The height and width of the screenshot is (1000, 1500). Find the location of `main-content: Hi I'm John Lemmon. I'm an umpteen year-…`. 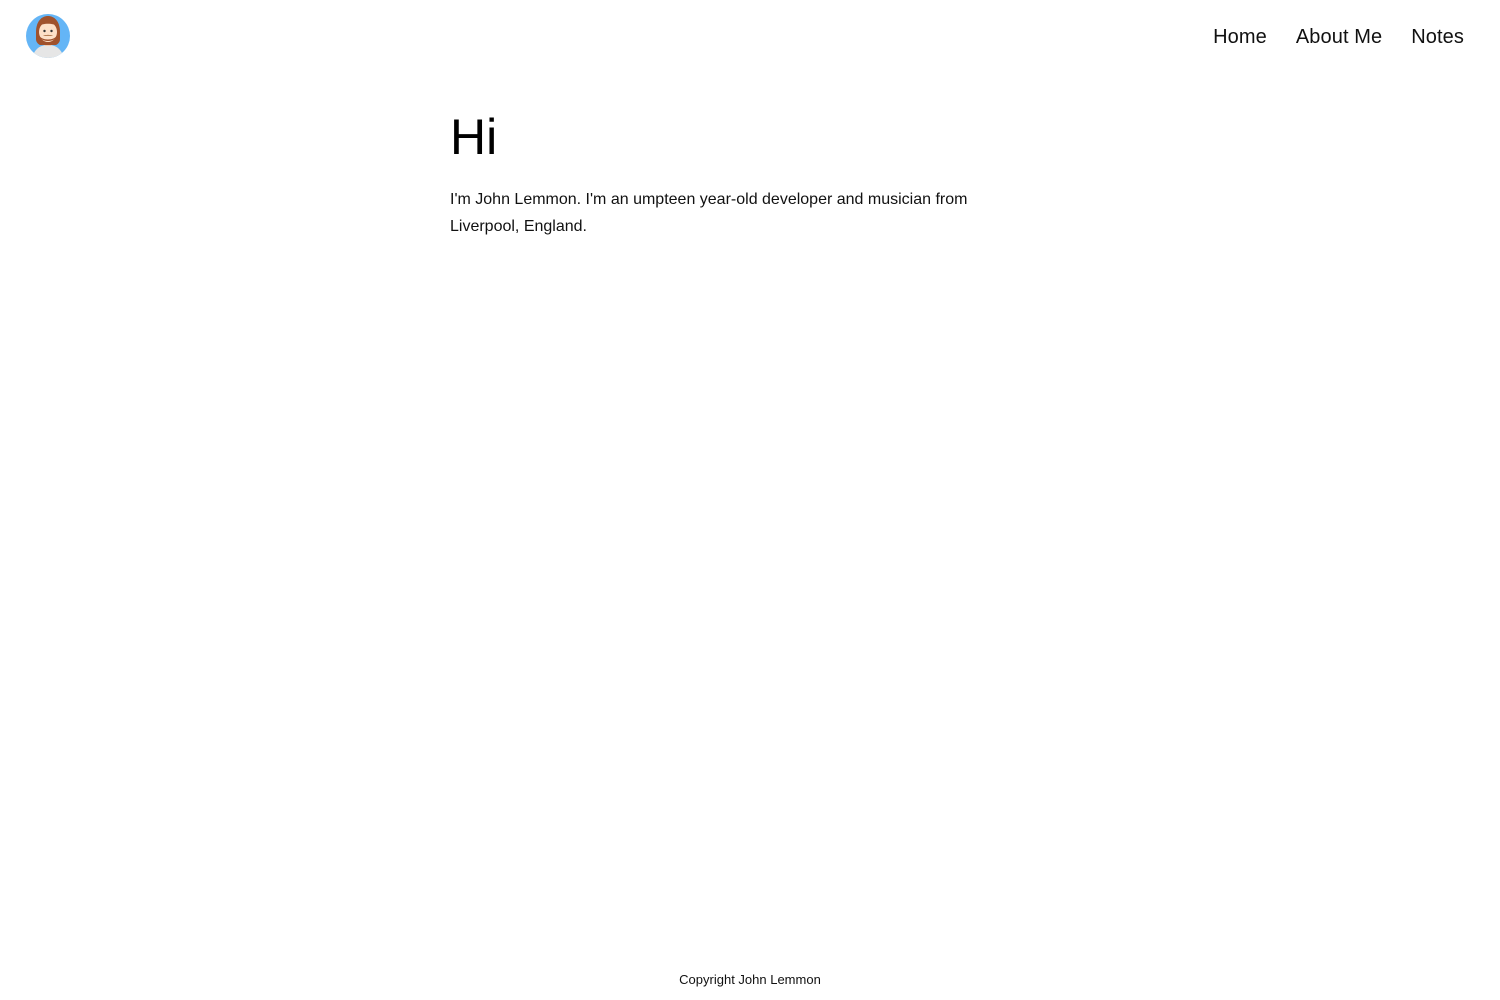

main-content: Hi I'm John Lemmon. I'm an umpteen year-… is located at coordinates (750, 174).